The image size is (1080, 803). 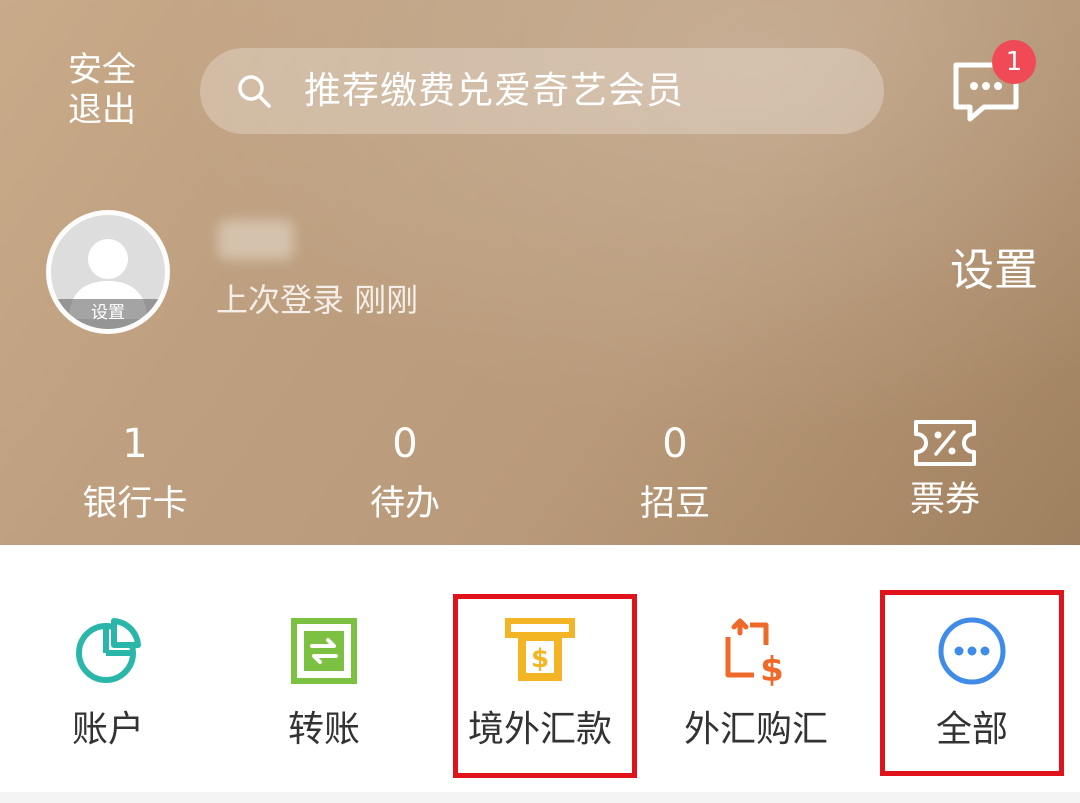 I want to click on stat-points-label: 招豆, so click(x=674, y=504).